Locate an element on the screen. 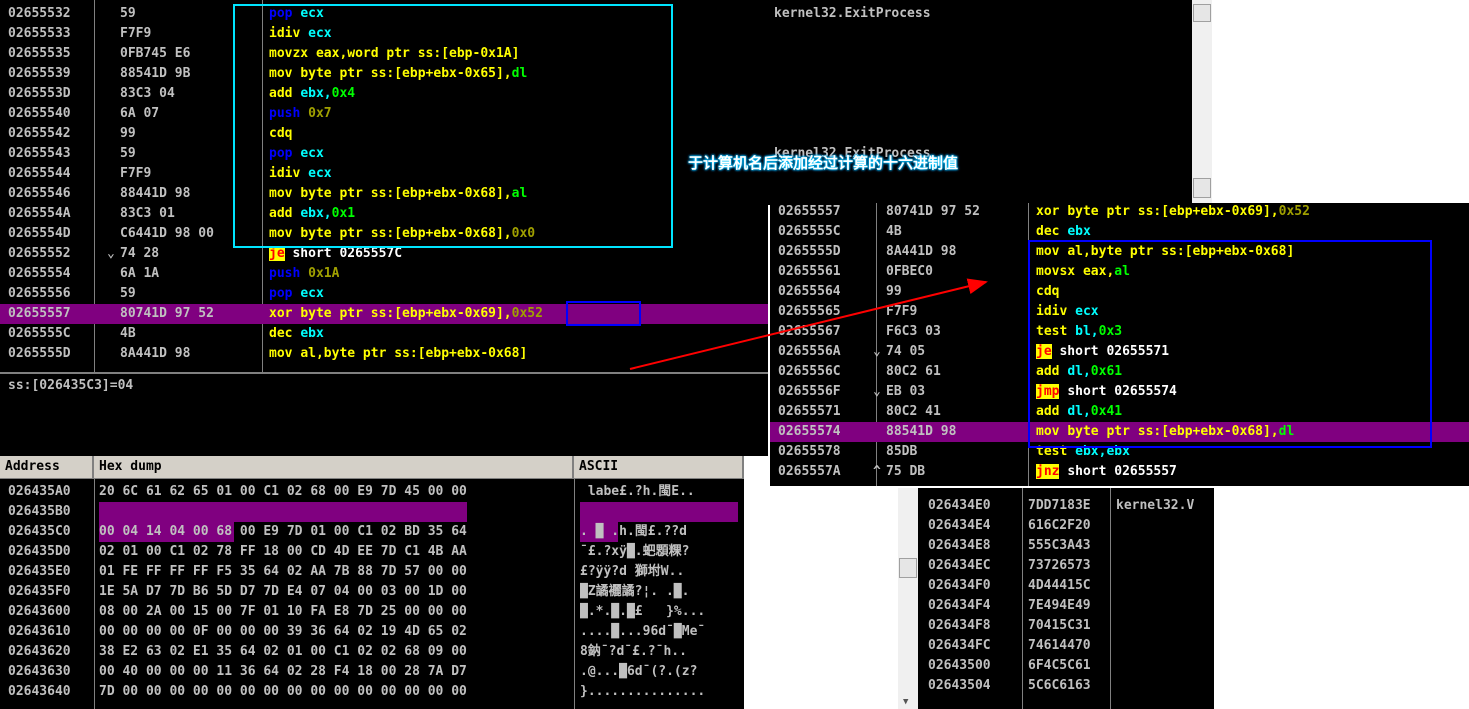  arrow-line is located at coordinates (808, 324).